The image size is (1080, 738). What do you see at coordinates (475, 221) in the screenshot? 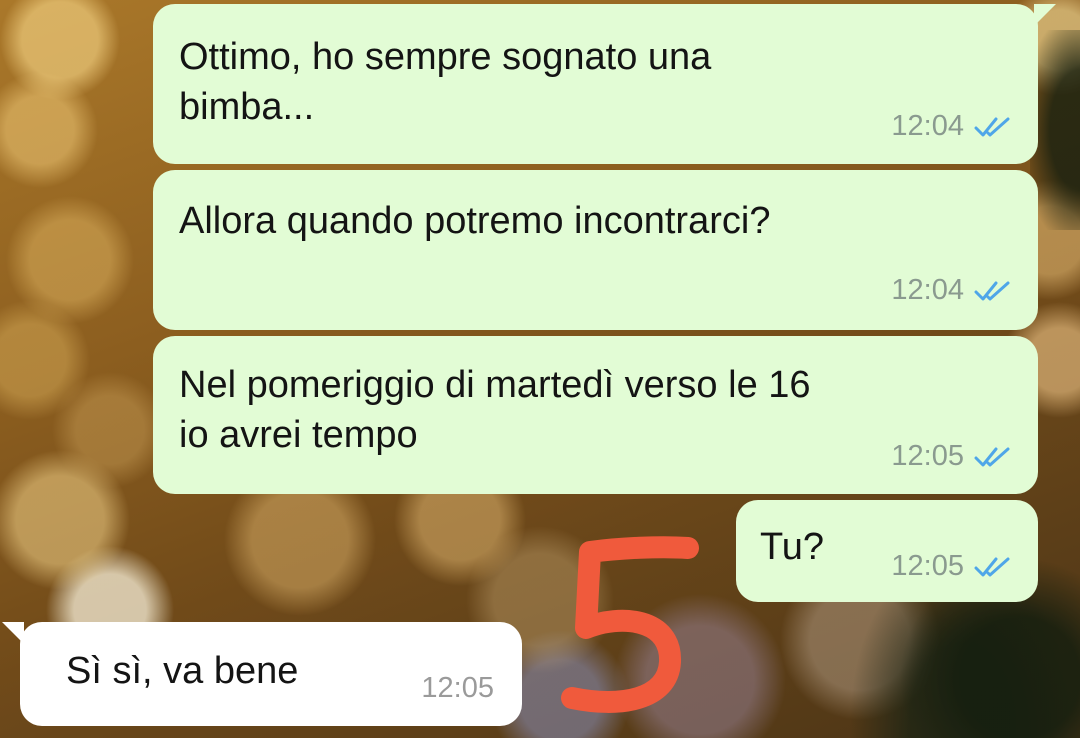
I see `message-text: Allora quando potremo incontrarci?` at bounding box center [475, 221].